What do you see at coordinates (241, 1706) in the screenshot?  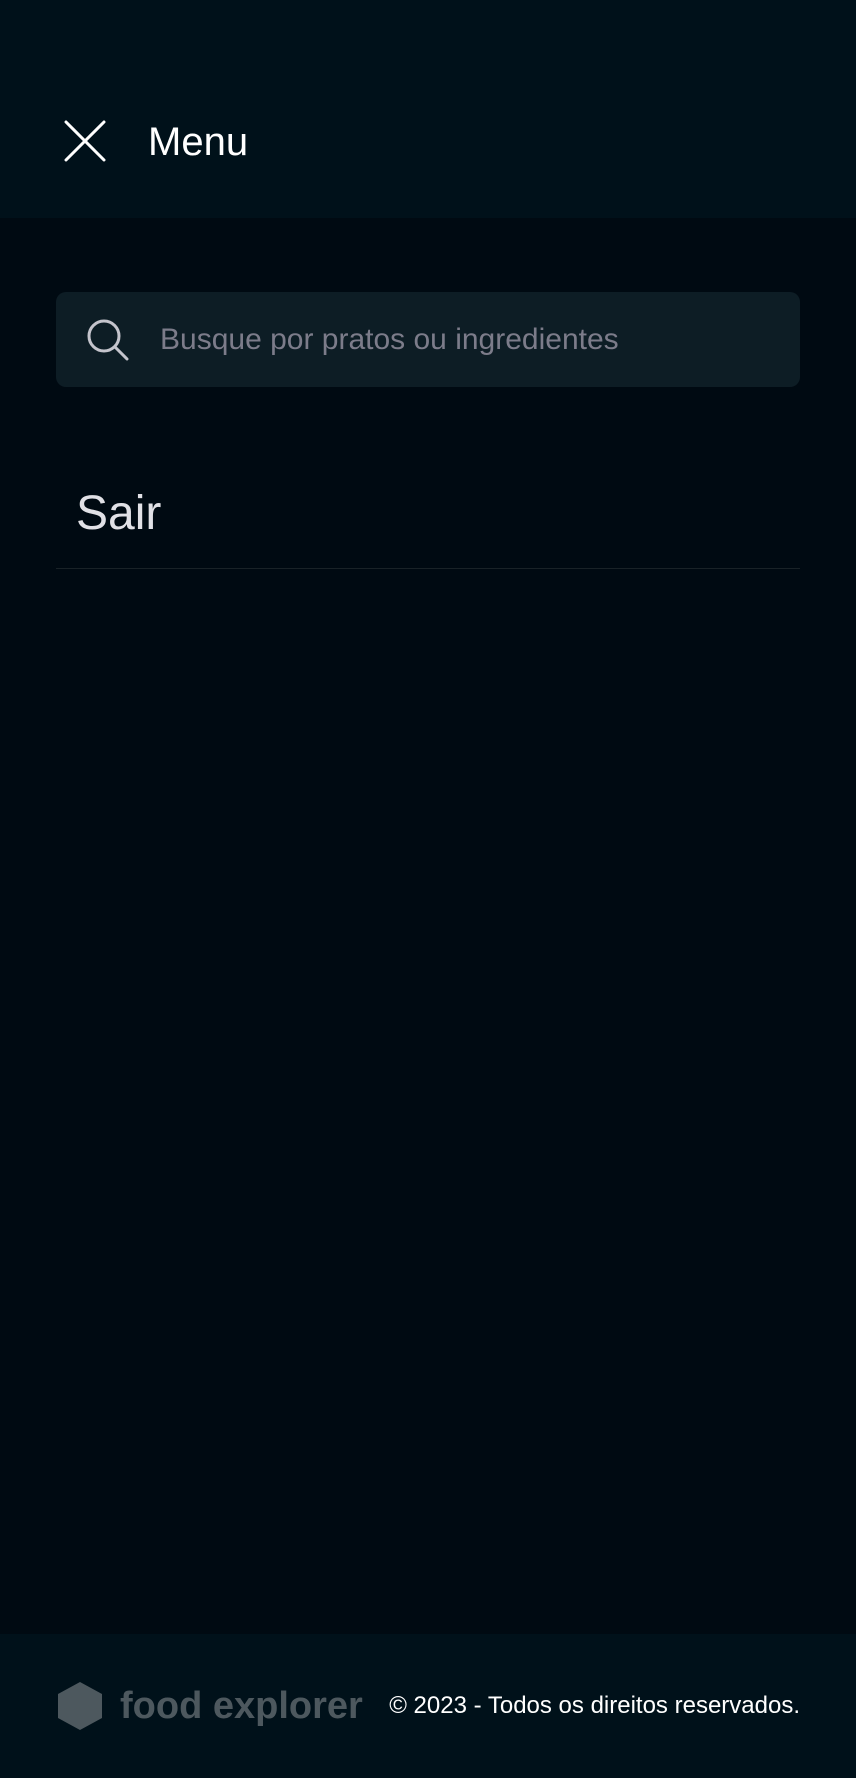 I see `footer-logo-text: food explorer` at bounding box center [241, 1706].